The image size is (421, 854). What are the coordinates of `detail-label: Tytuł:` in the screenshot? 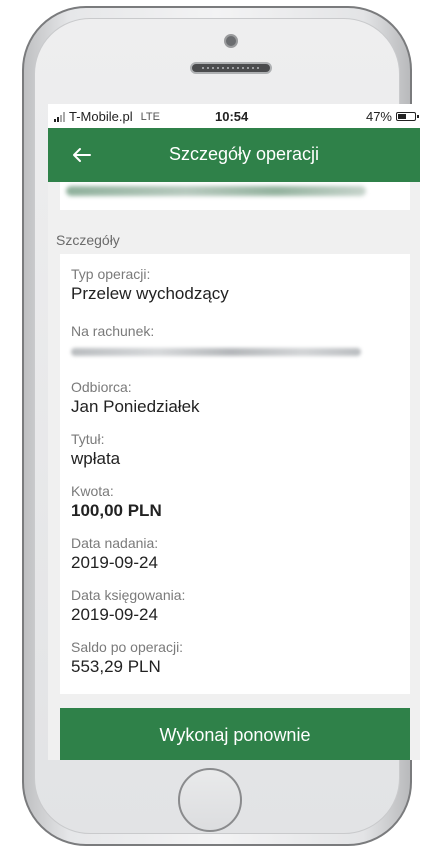 It's located at (88, 439).